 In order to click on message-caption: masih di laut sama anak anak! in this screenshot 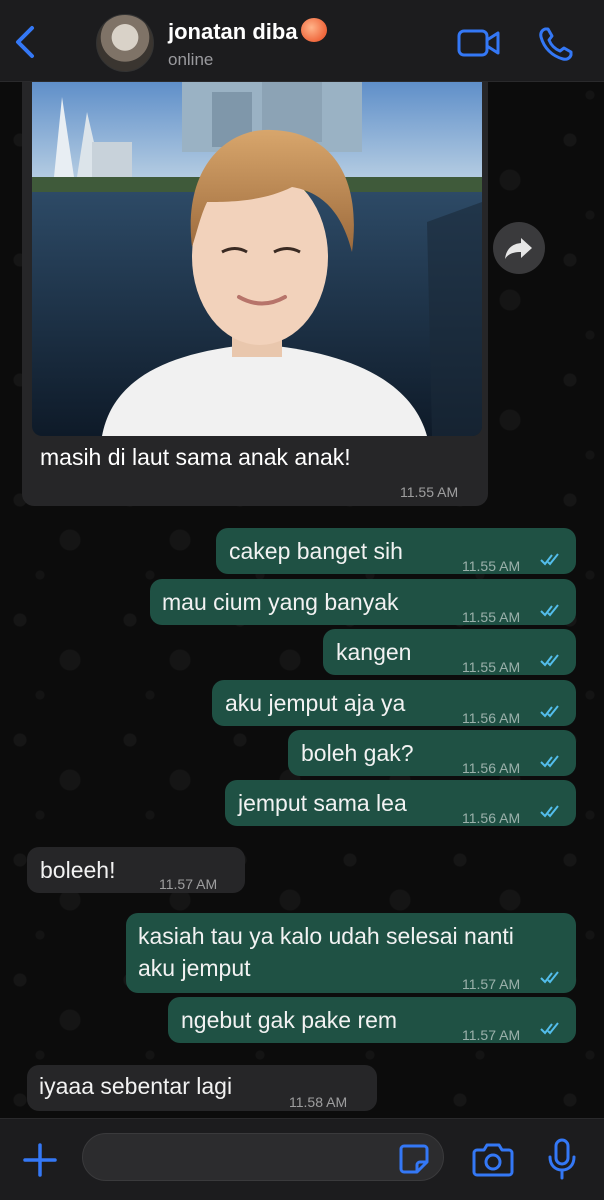, I will do `click(195, 457)`.